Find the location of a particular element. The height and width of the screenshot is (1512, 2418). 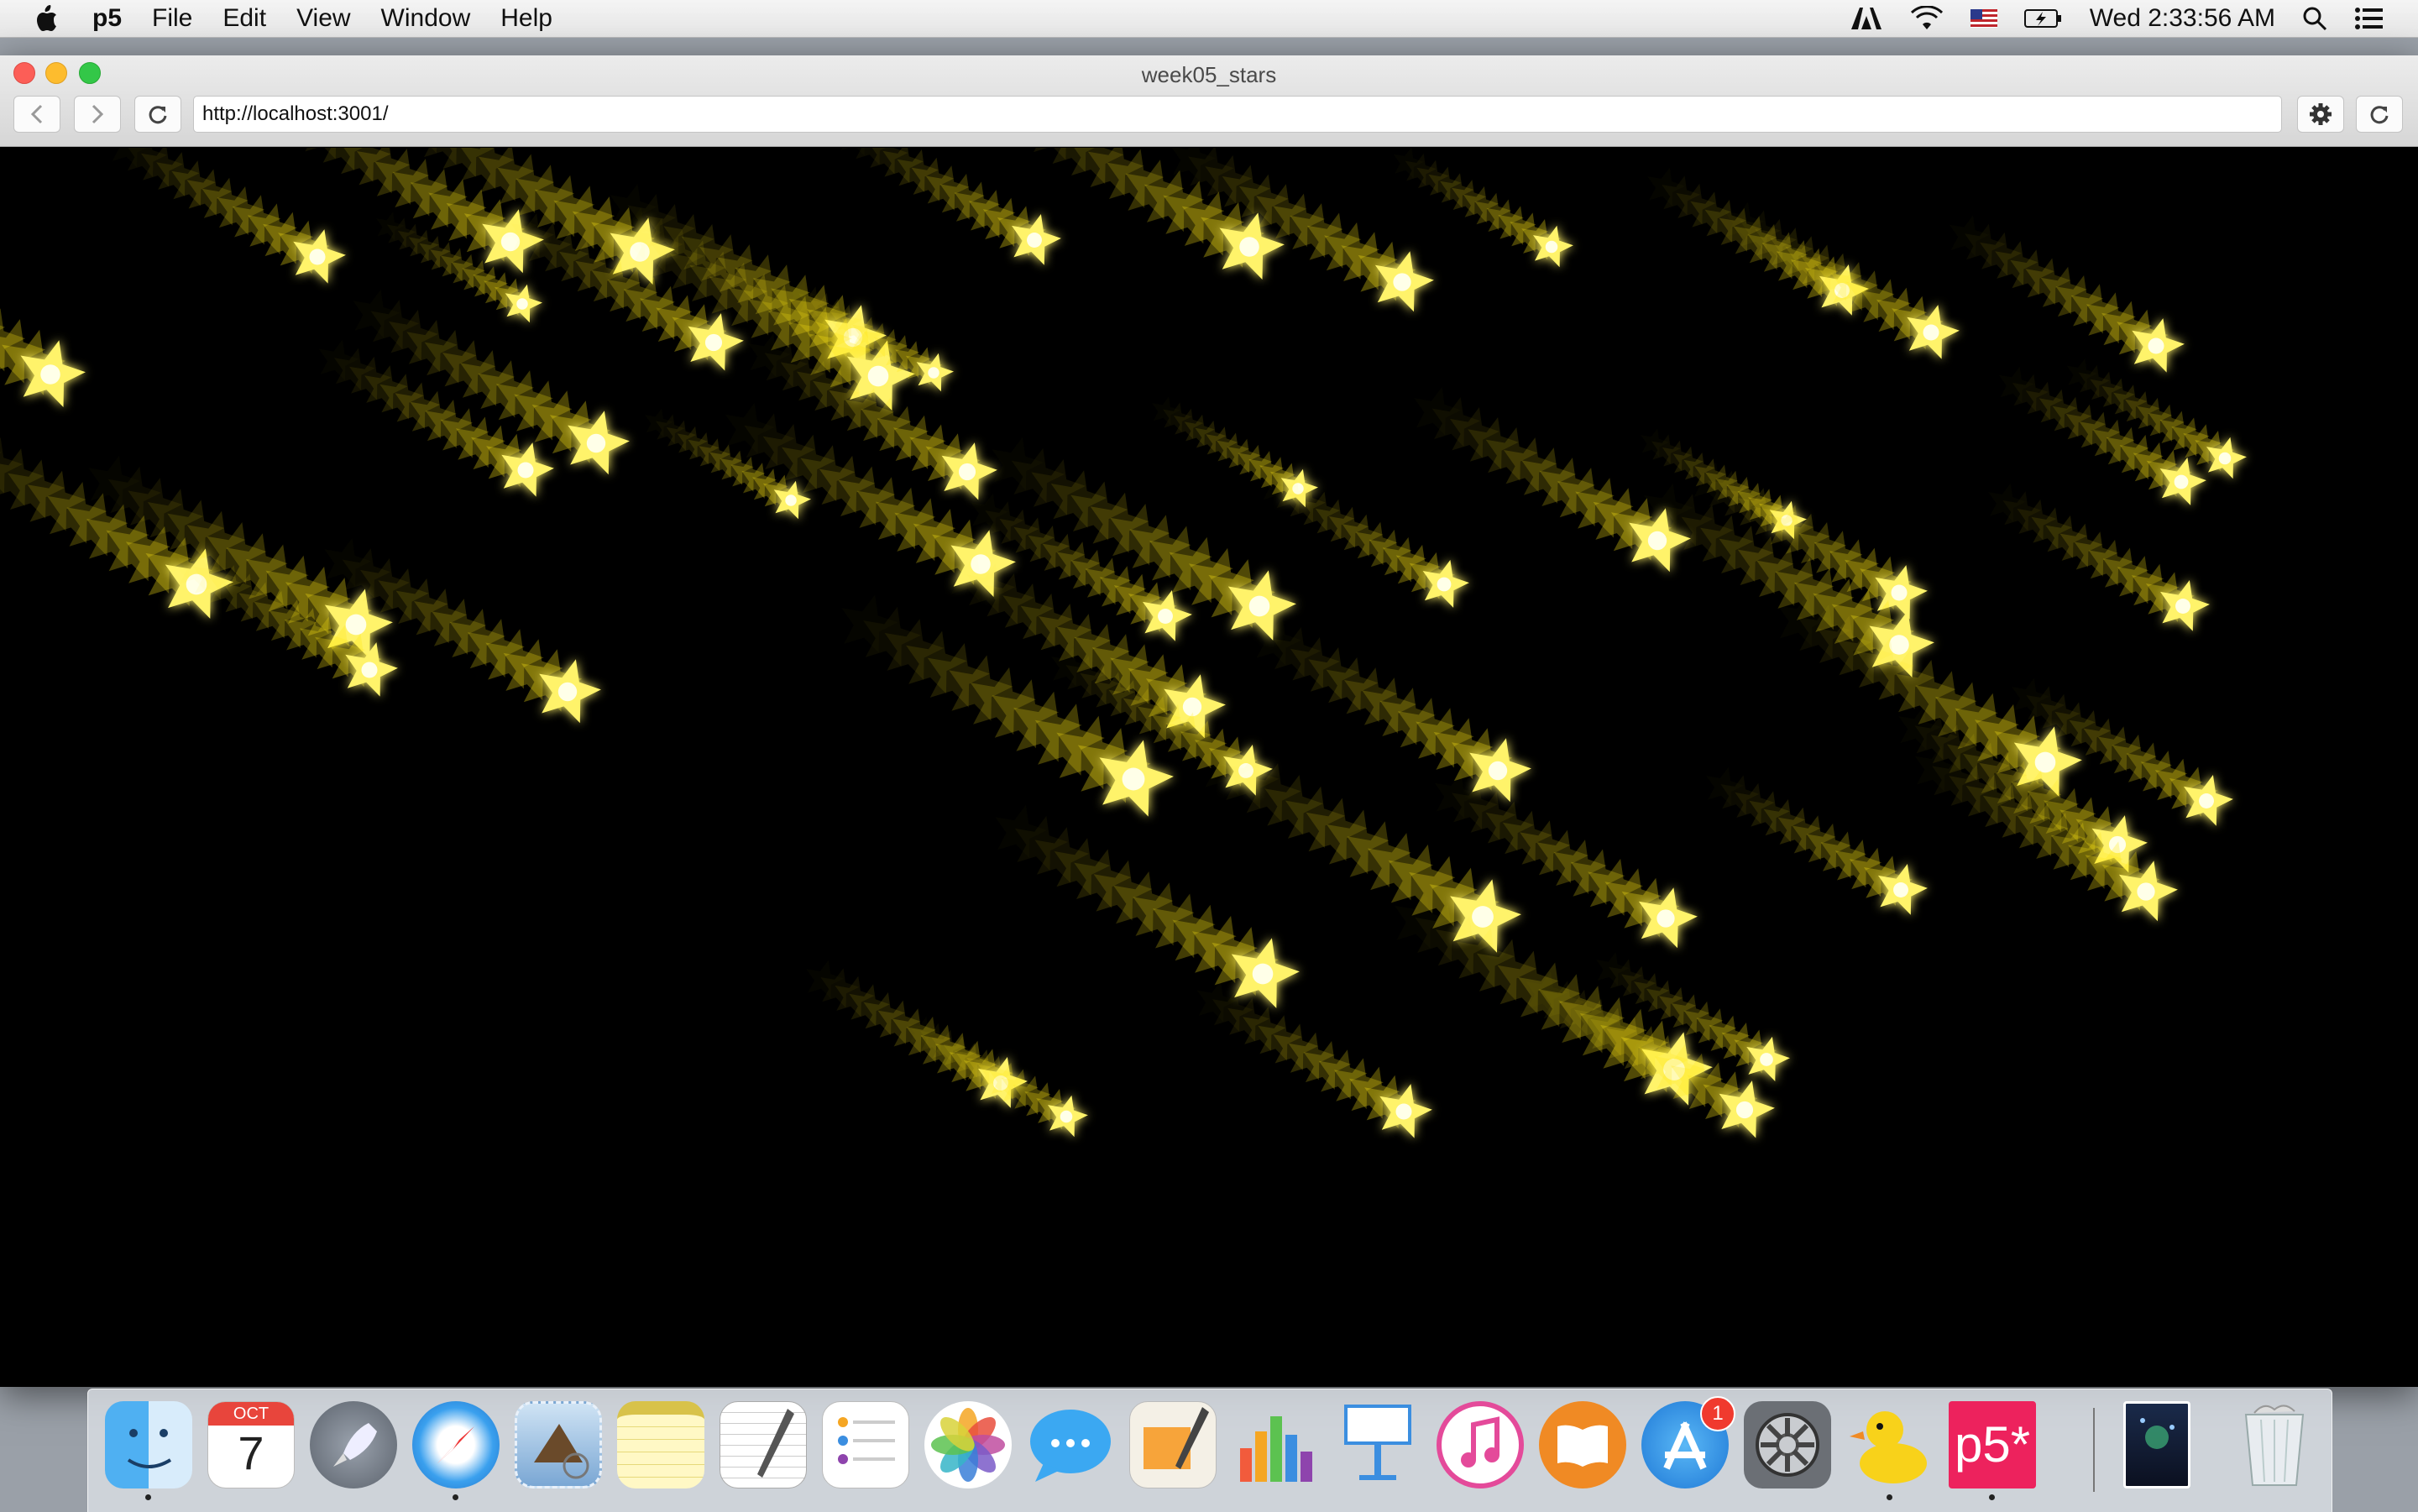

menu-window: Window is located at coordinates (426, 18).